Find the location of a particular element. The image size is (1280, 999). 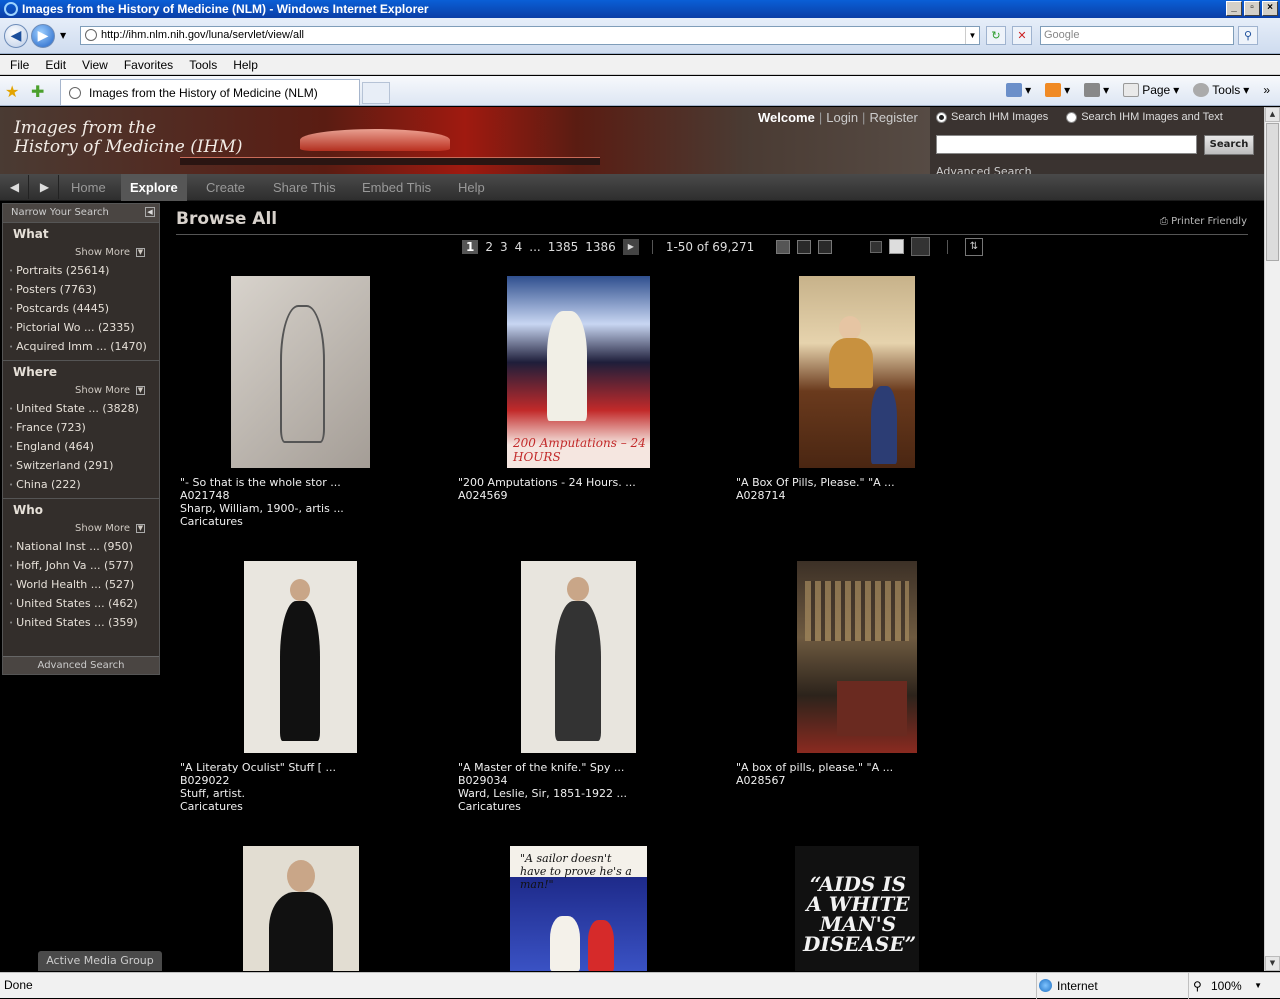

page-link: 3 is located at coordinates (504, 247).